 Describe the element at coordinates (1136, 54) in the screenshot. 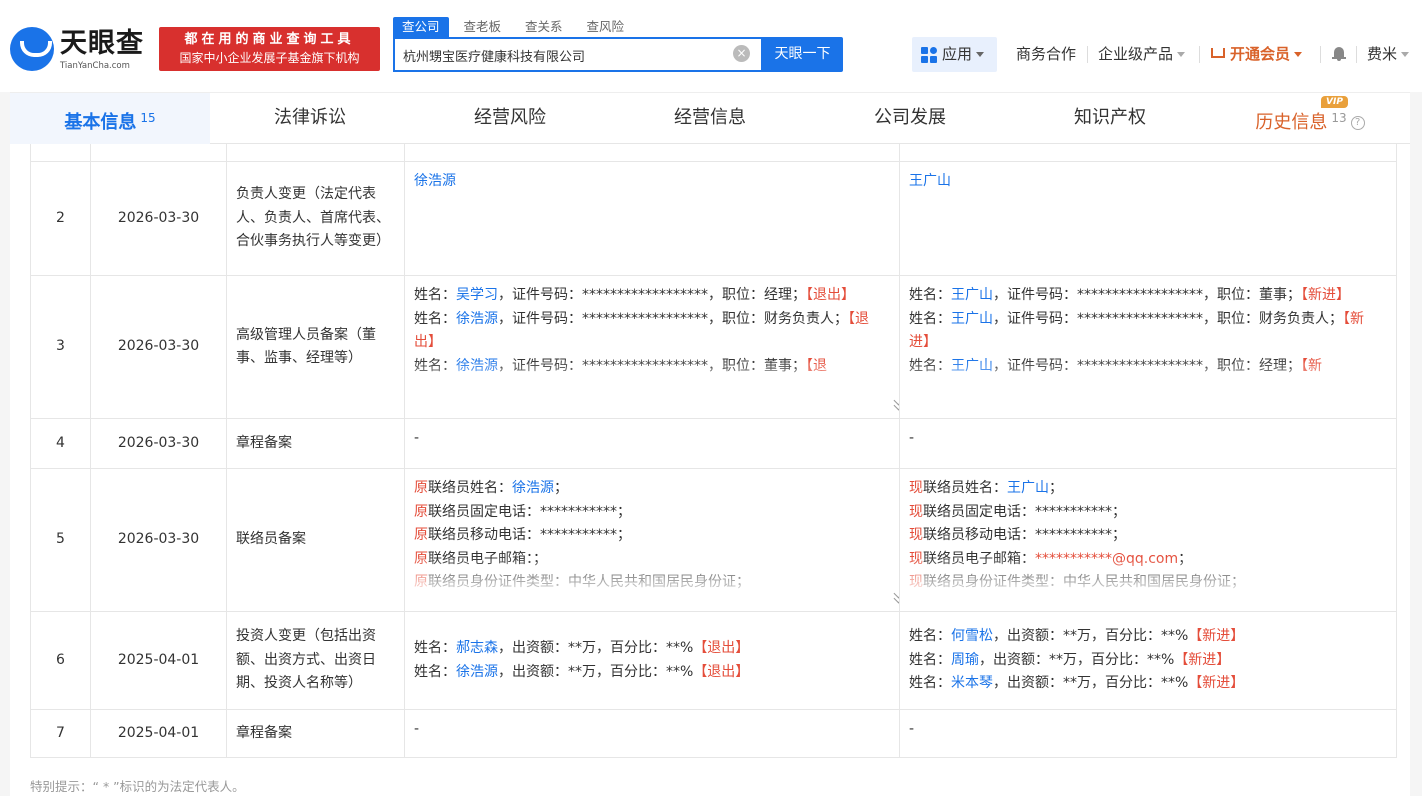

I see `enterprise-label: 企业级产品` at that location.